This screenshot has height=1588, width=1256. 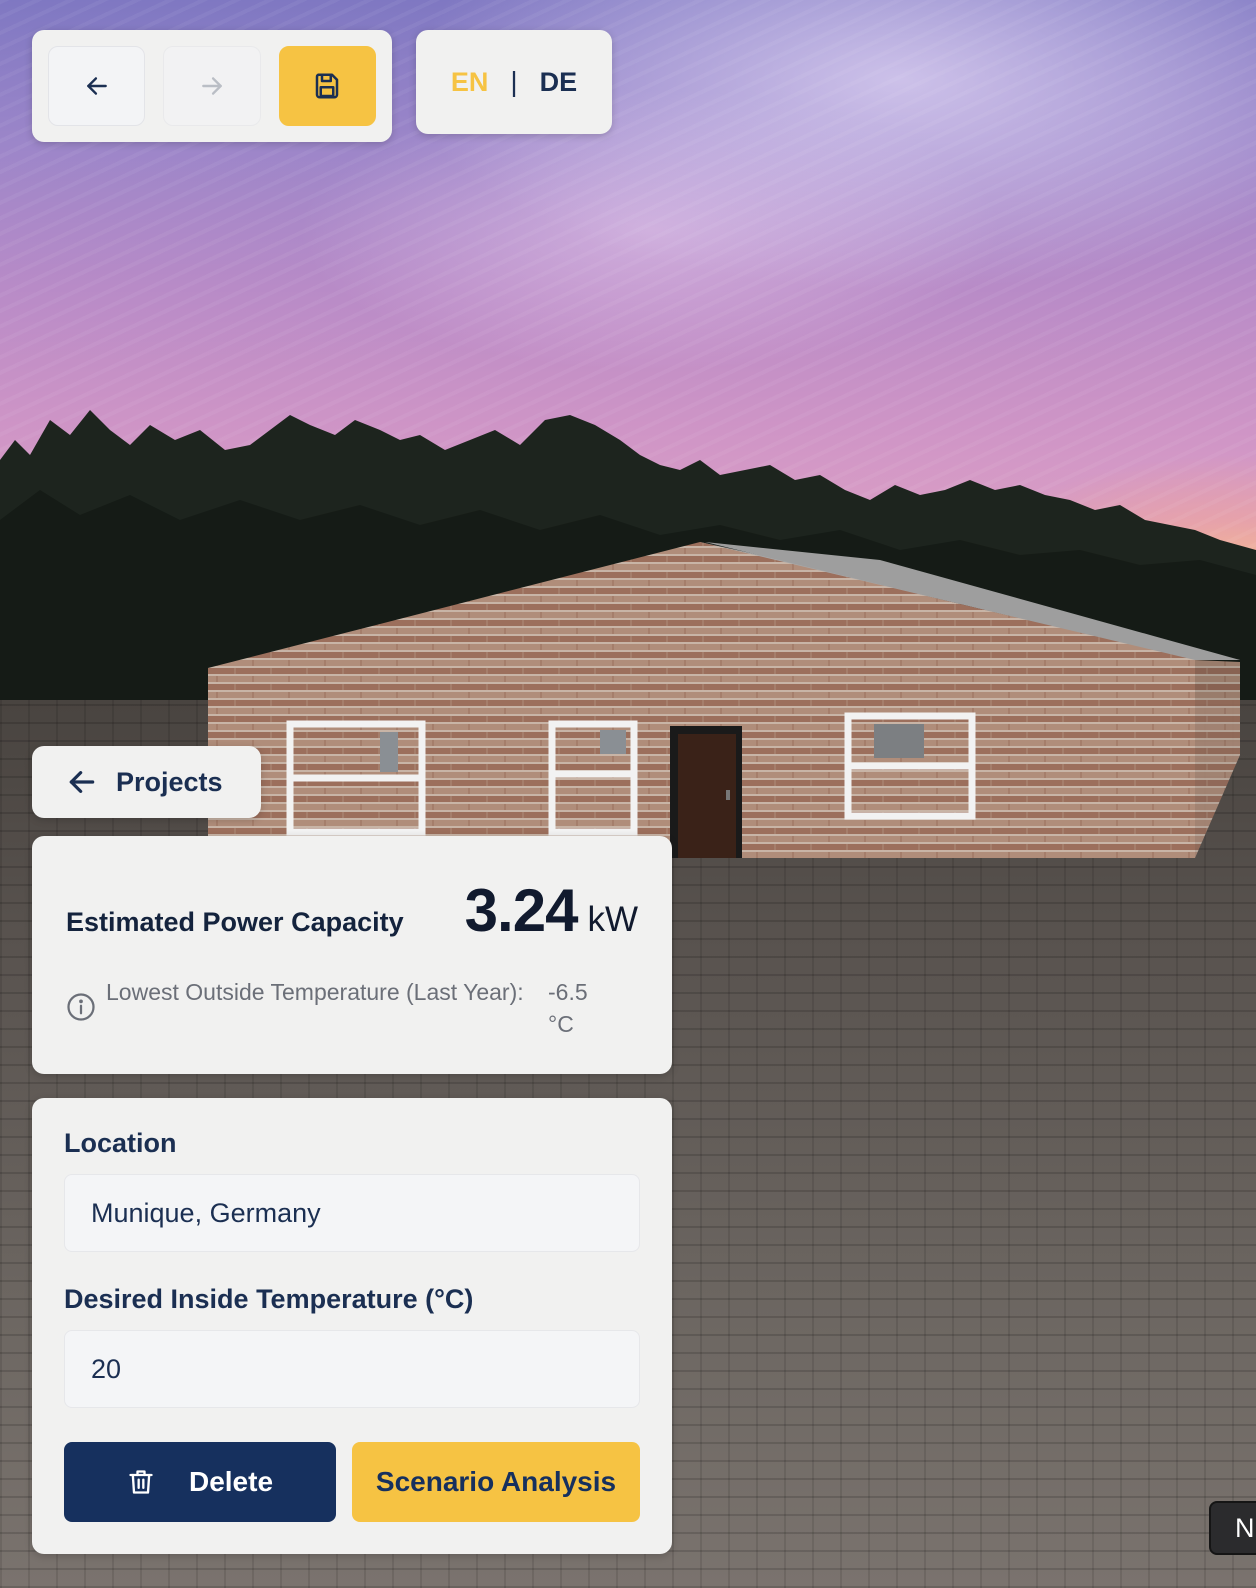 I want to click on arrow-right-icon, so click(x=212, y=86).